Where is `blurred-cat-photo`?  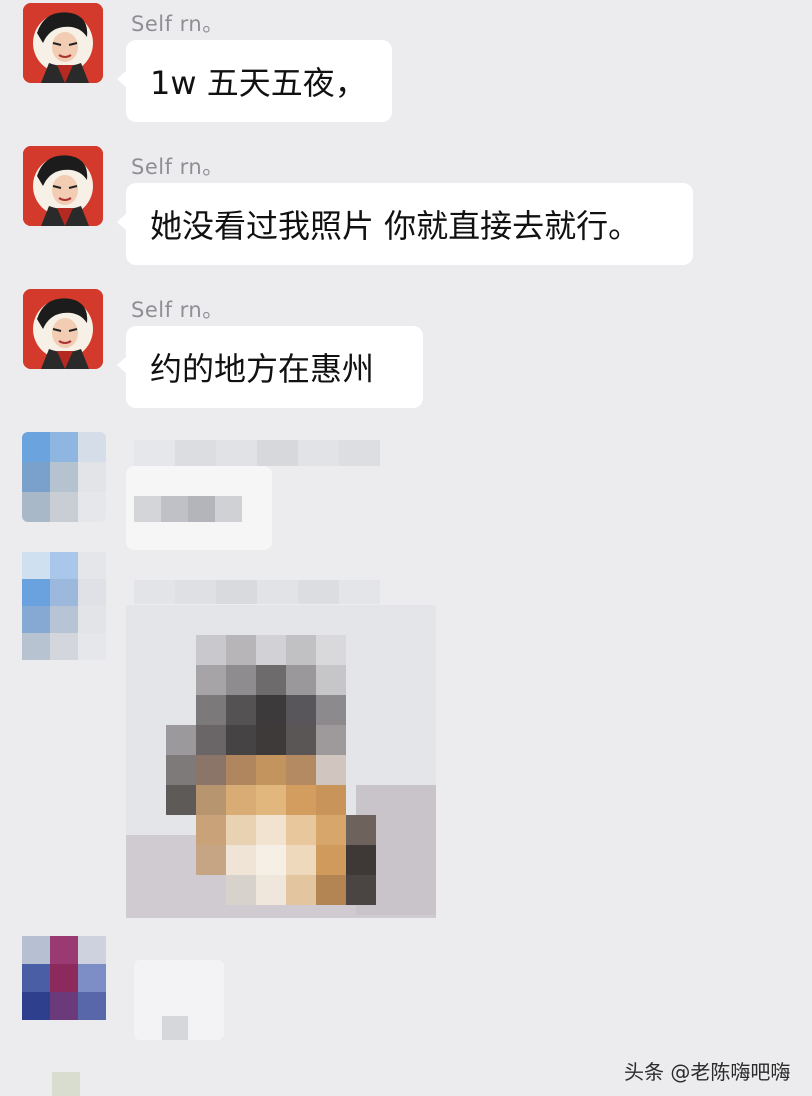
blurred-cat-photo is located at coordinates (281, 761).